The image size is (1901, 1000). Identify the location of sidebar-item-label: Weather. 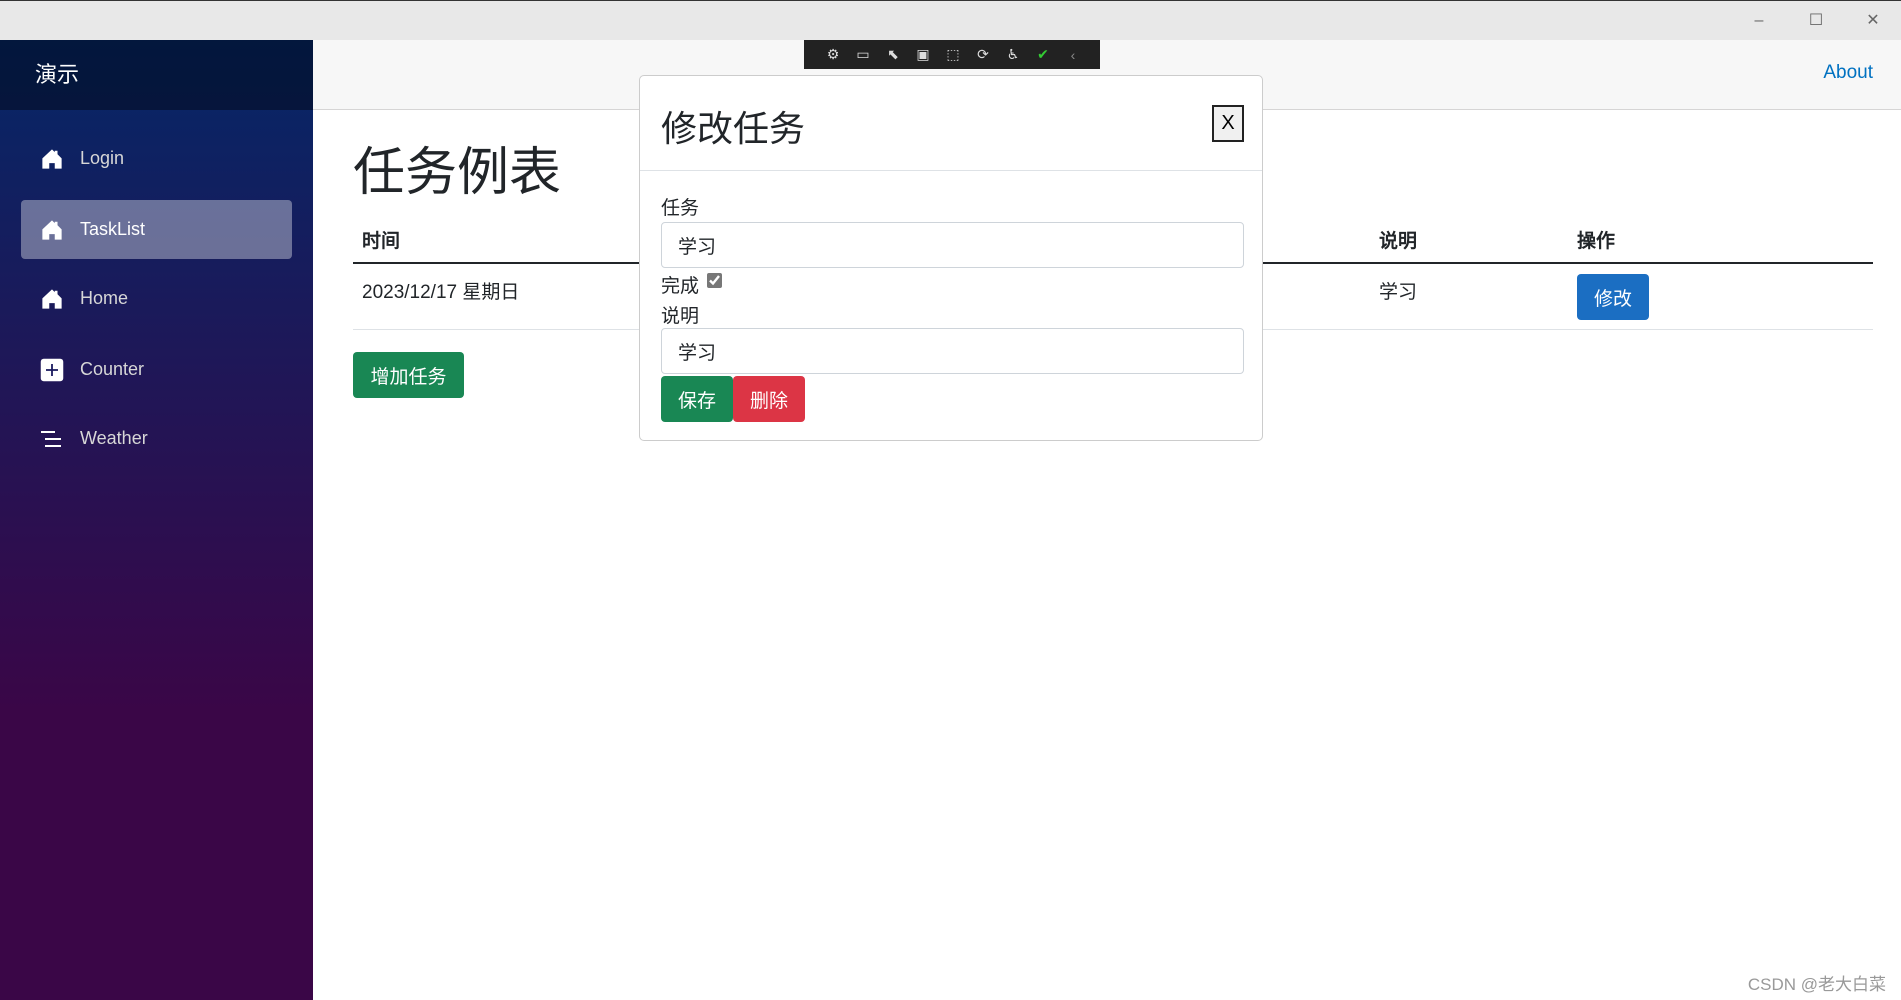
(114, 438).